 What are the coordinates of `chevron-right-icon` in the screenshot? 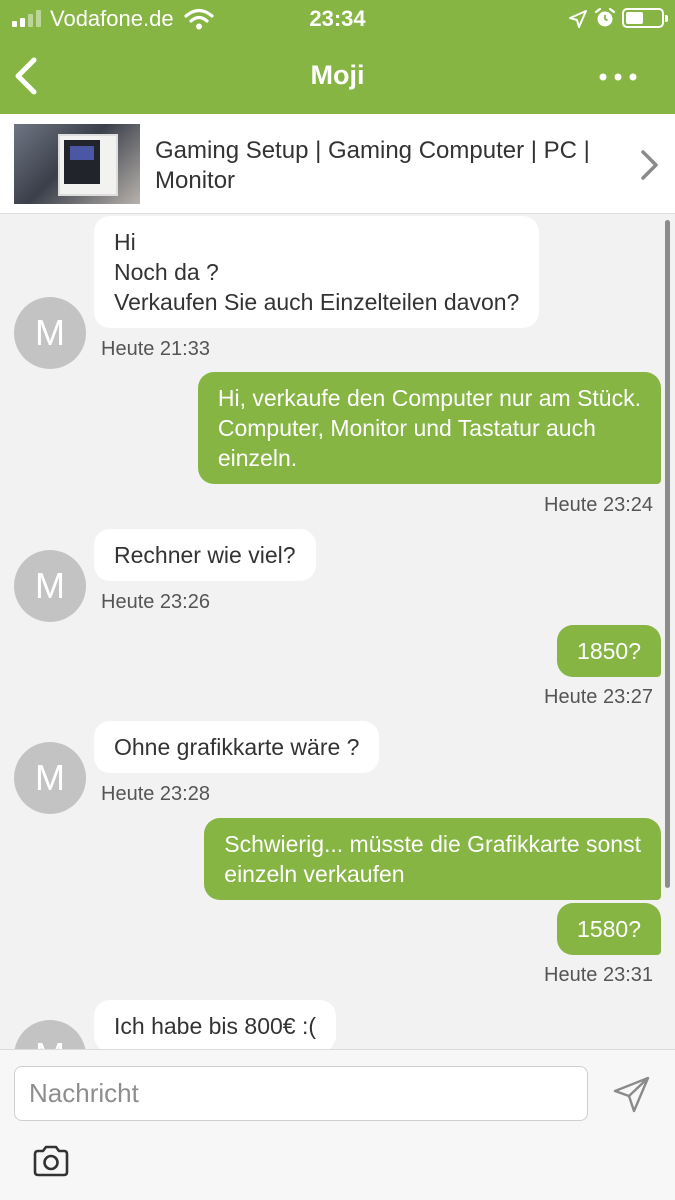 It's located at (649, 165).